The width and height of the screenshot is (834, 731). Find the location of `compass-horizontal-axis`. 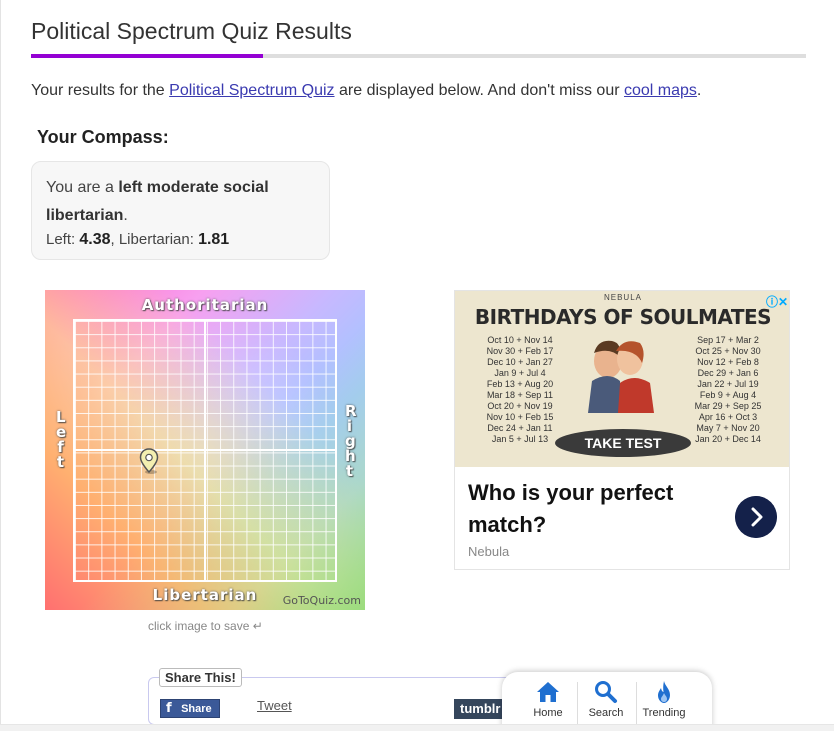

compass-horizontal-axis is located at coordinates (205, 450).